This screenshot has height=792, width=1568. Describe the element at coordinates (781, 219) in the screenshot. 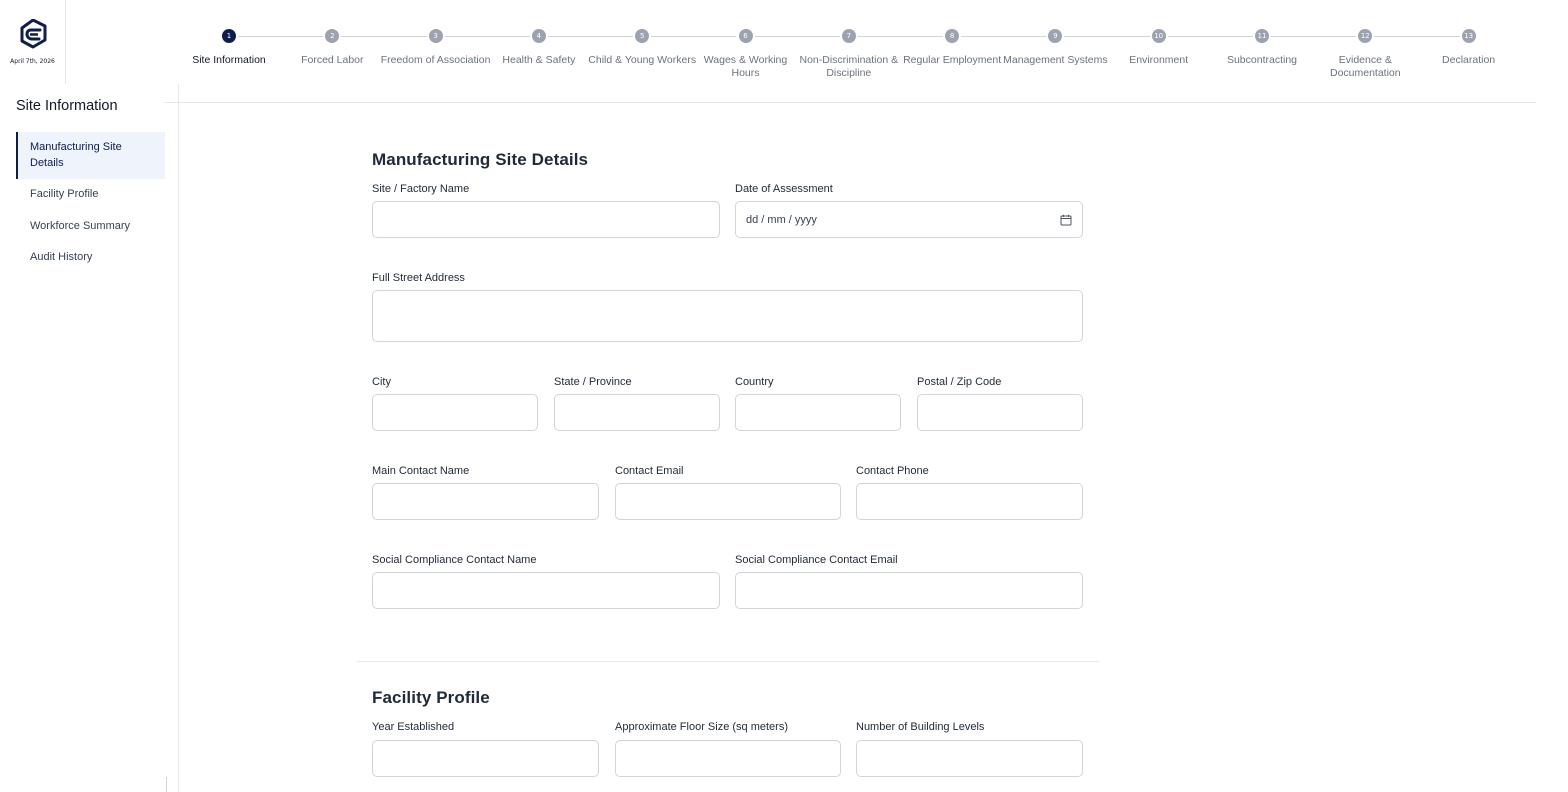

I see `date-placeholder: dd / mm / yyyy` at that location.